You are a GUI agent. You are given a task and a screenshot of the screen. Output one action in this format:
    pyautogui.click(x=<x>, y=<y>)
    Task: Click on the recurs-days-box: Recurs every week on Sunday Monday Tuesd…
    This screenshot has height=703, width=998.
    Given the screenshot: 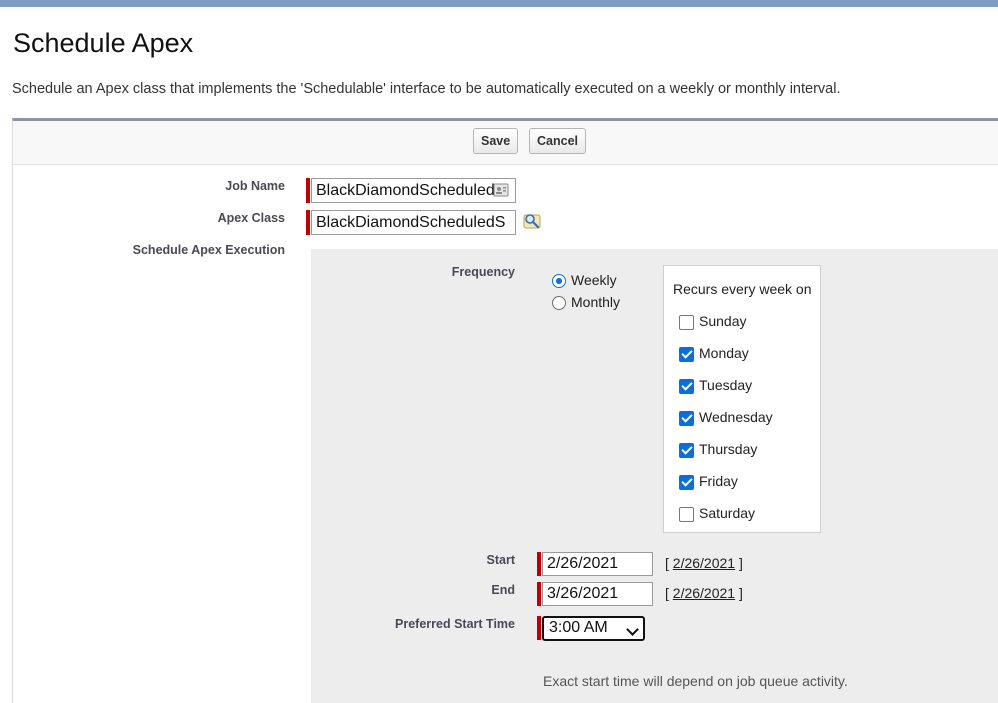 What is the action you would take?
    pyautogui.click(x=742, y=399)
    